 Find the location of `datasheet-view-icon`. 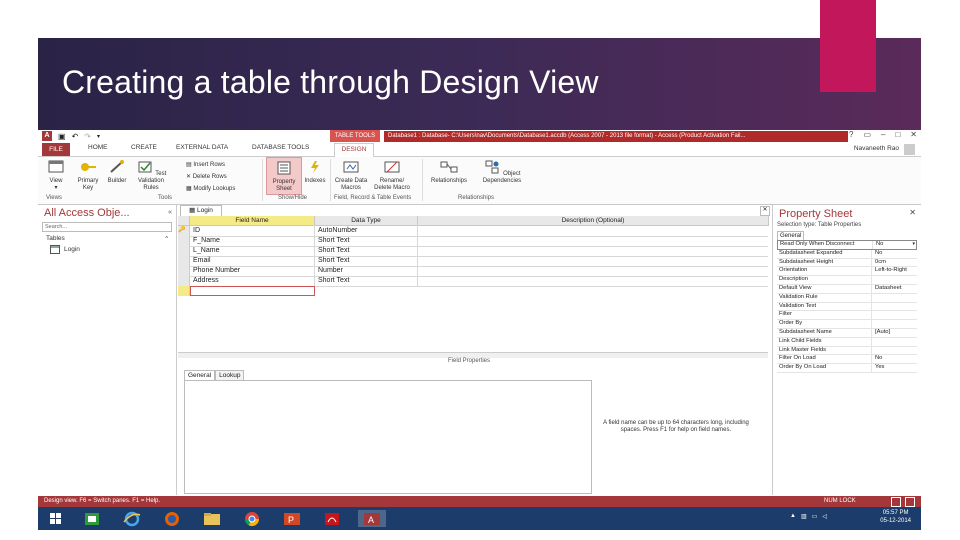

datasheet-view-icon is located at coordinates (896, 502).